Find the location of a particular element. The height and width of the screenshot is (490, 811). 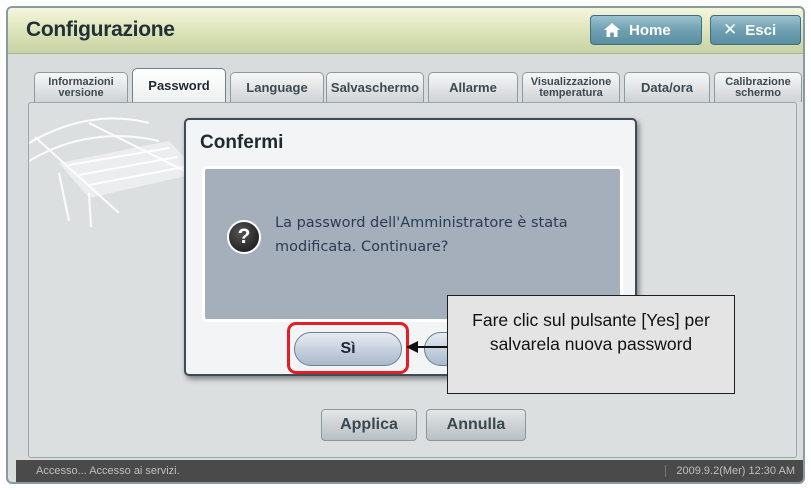

tab-date-time: Data/ora is located at coordinates (667, 87).